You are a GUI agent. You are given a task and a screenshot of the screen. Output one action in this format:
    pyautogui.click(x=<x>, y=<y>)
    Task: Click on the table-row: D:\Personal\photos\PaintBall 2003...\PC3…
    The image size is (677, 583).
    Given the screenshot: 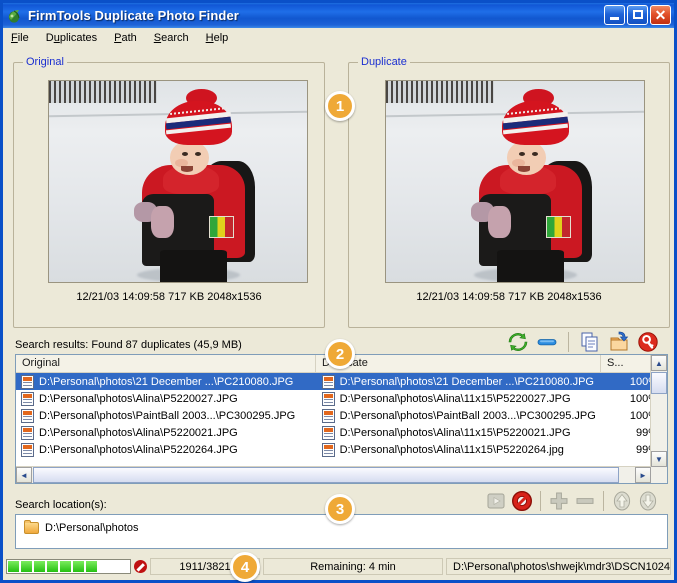 What is the action you would take?
    pyautogui.click(x=341, y=415)
    